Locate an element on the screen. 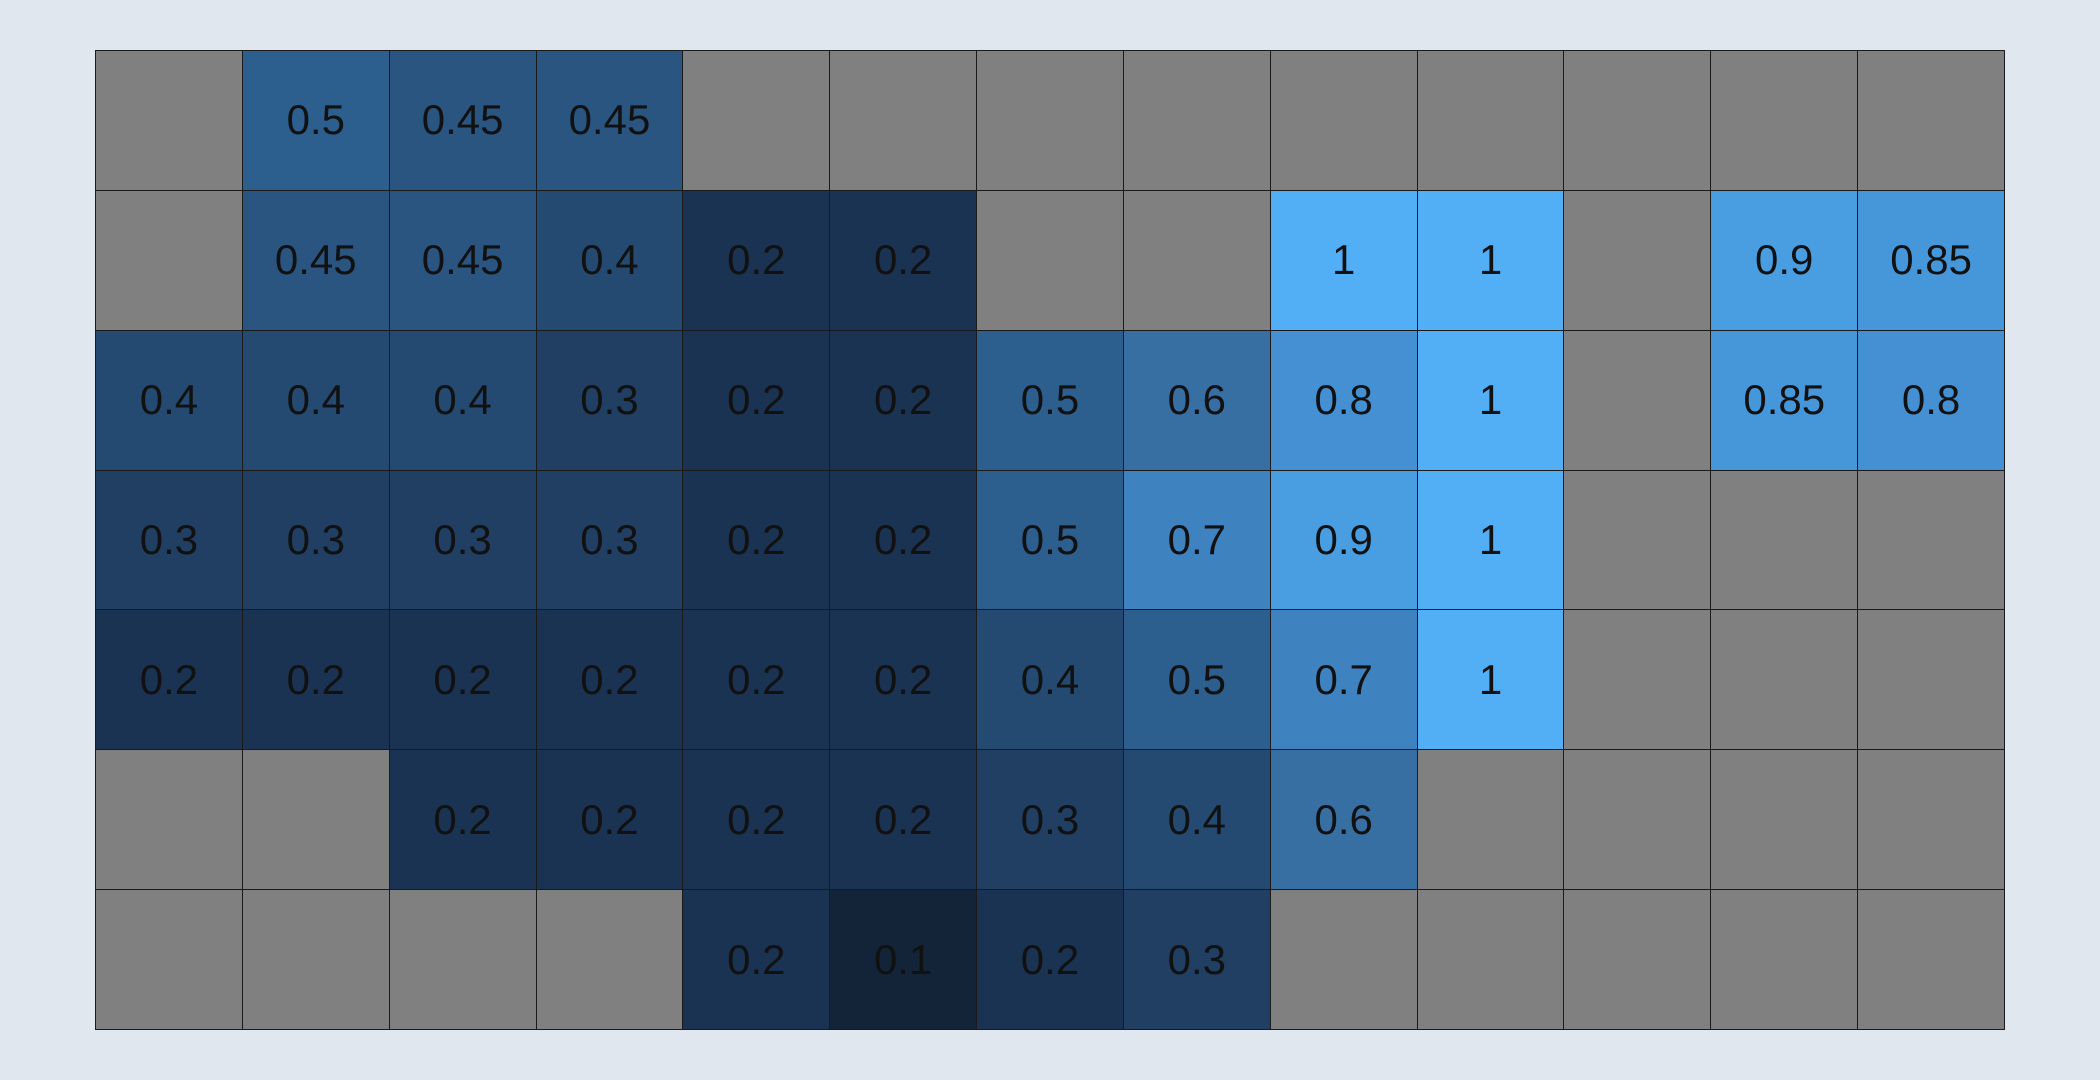 This screenshot has height=1080, width=2100. heatmap-cell: 0.1 is located at coordinates (904, 960).